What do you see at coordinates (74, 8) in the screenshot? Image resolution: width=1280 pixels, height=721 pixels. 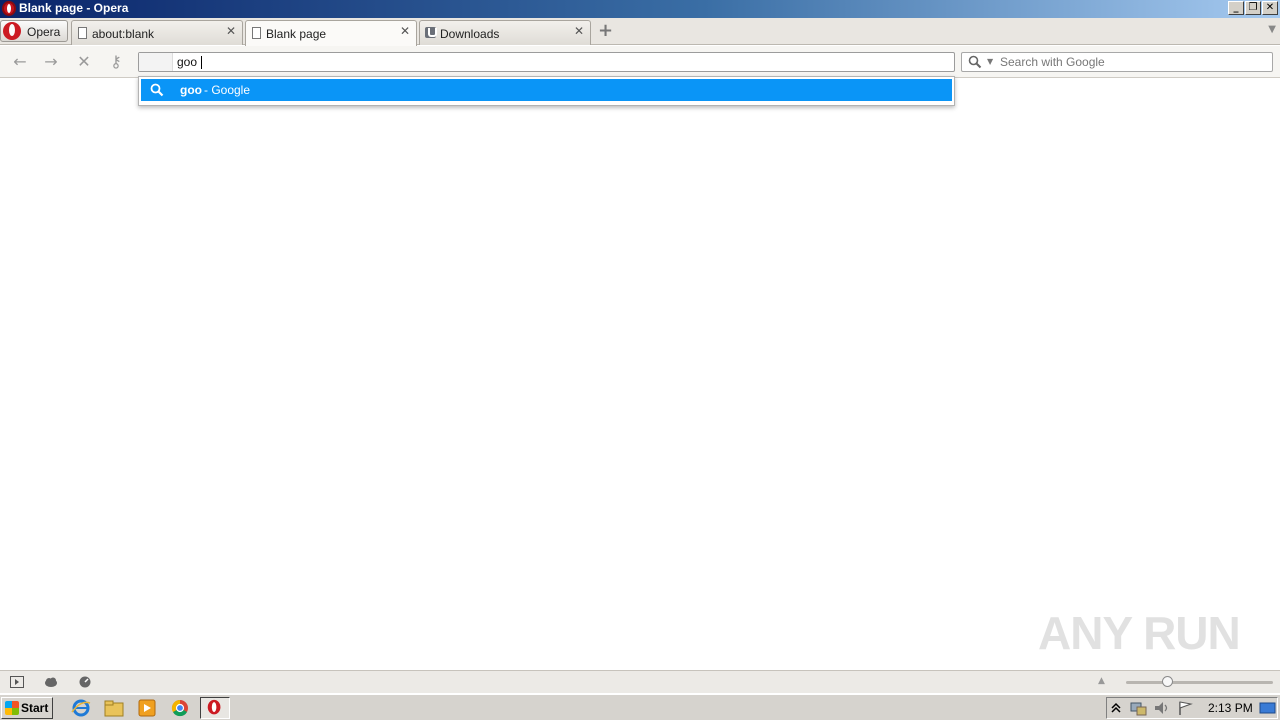 I see `window-title: Blank page - Opera` at bounding box center [74, 8].